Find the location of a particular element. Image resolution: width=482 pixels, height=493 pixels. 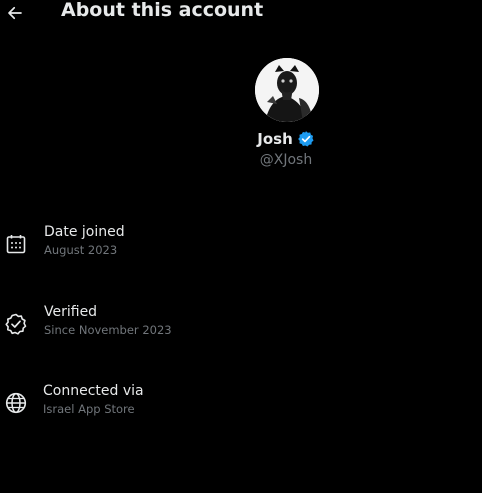

avatar is located at coordinates (287, 90).